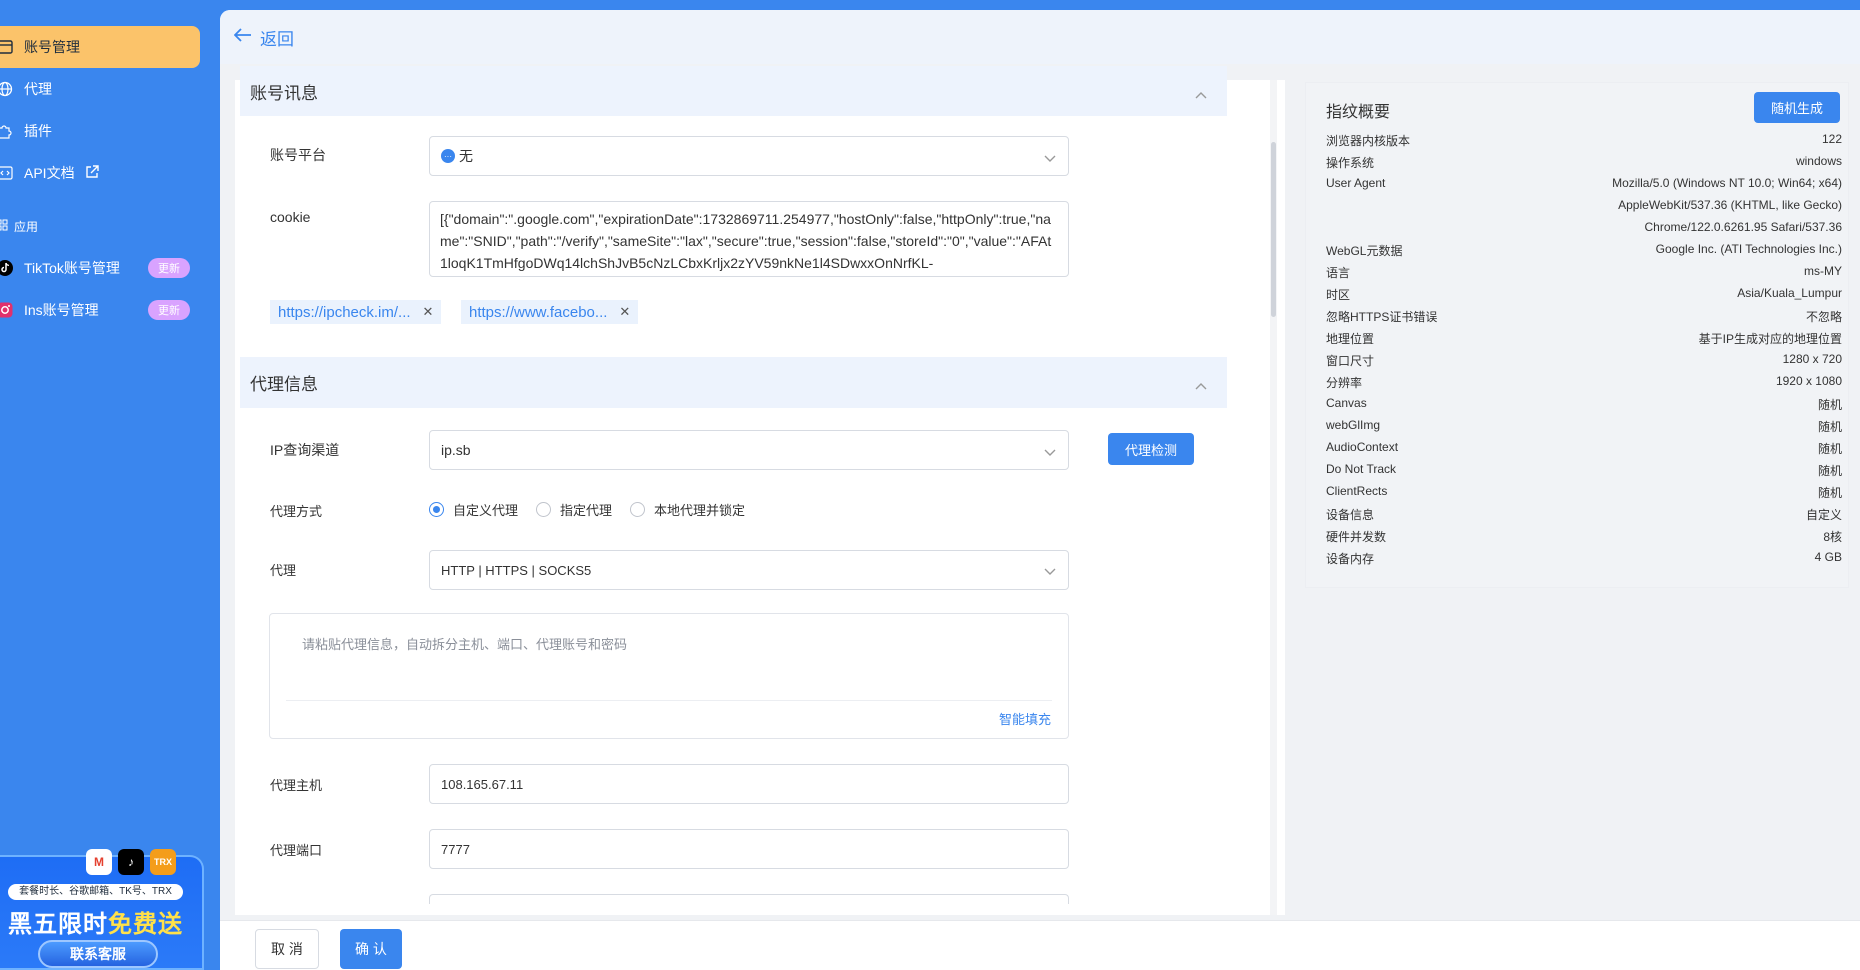 The height and width of the screenshot is (970, 1860). I want to click on scrollbar-thumb, so click(1273, 229).